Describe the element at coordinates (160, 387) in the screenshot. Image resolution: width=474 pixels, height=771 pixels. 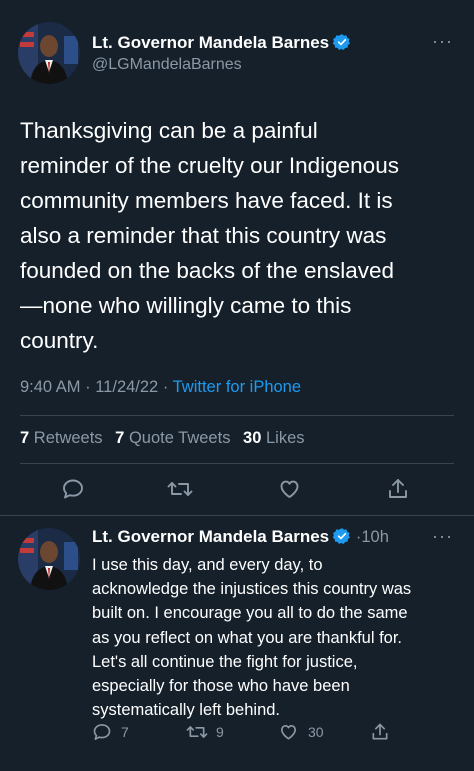
I see `tweet-meta: 9:40 AM · 11/24/22 · Twitter for iPhone` at that location.